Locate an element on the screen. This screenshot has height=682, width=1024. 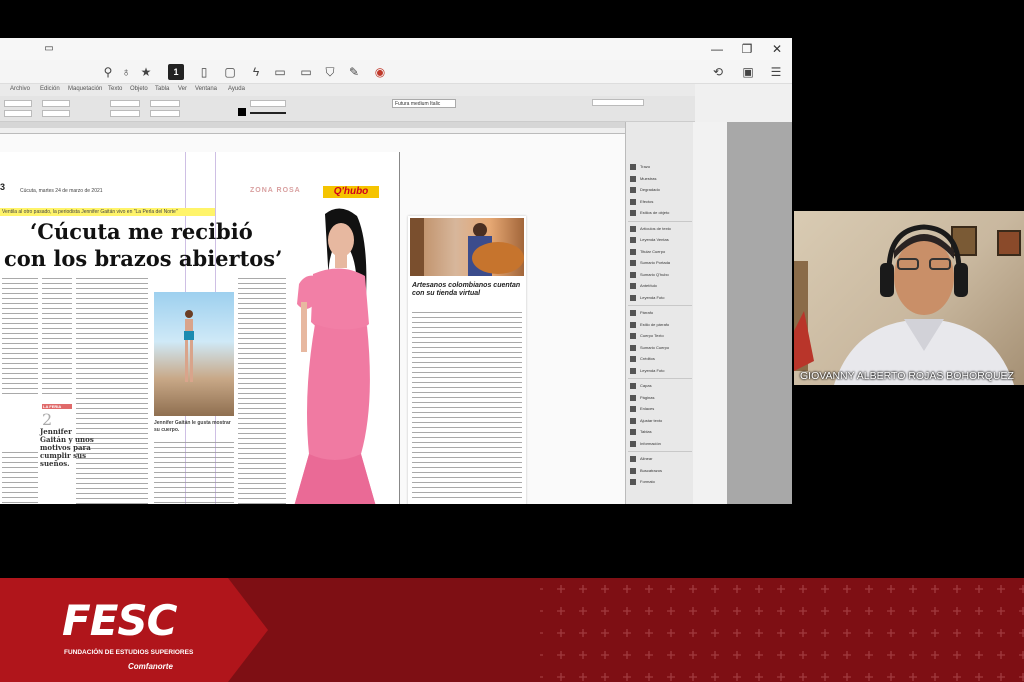
panel-item: Párrafo is located at coordinates (660, 313).